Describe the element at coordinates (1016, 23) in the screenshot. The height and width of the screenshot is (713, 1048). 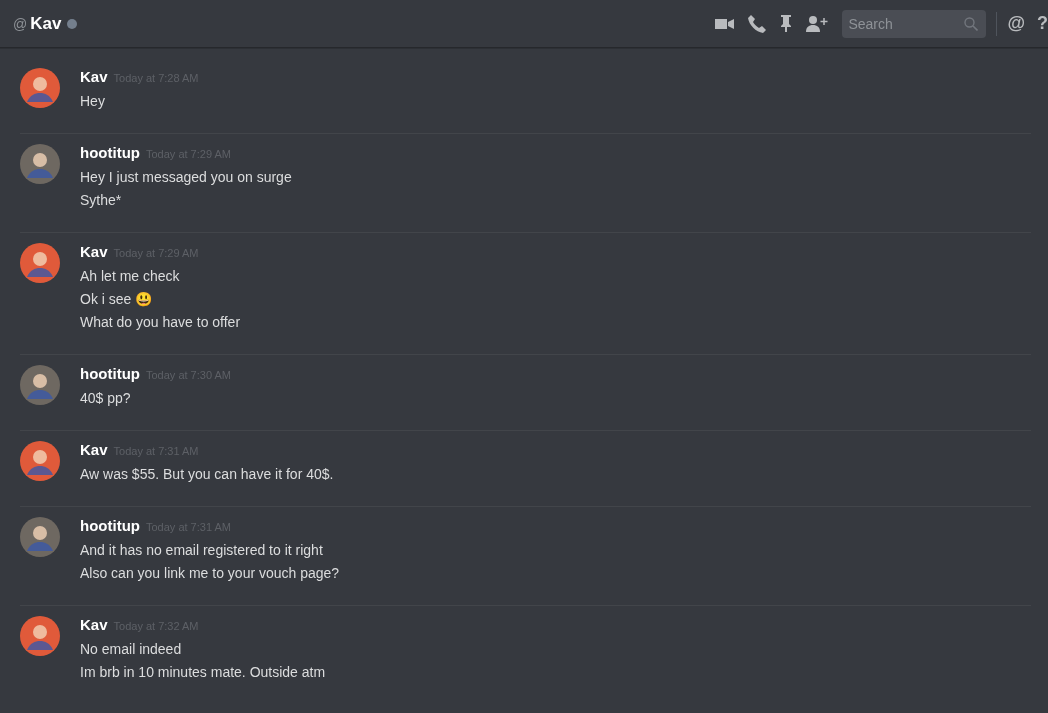
I see `mentions-button: @` at that location.